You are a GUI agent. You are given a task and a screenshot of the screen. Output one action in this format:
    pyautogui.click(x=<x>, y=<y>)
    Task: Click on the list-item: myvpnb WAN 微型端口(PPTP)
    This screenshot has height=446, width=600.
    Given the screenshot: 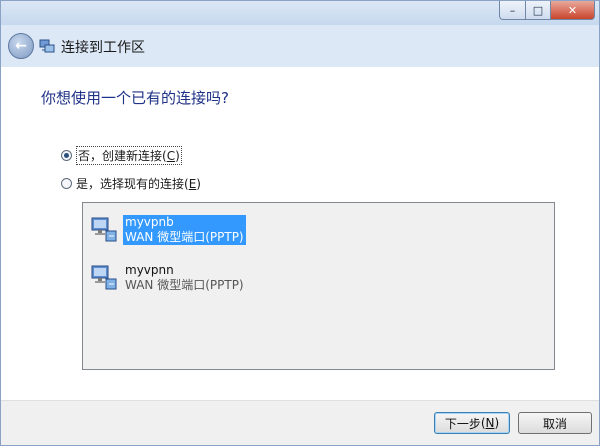 What is the action you would take?
    pyautogui.click(x=167, y=230)
    